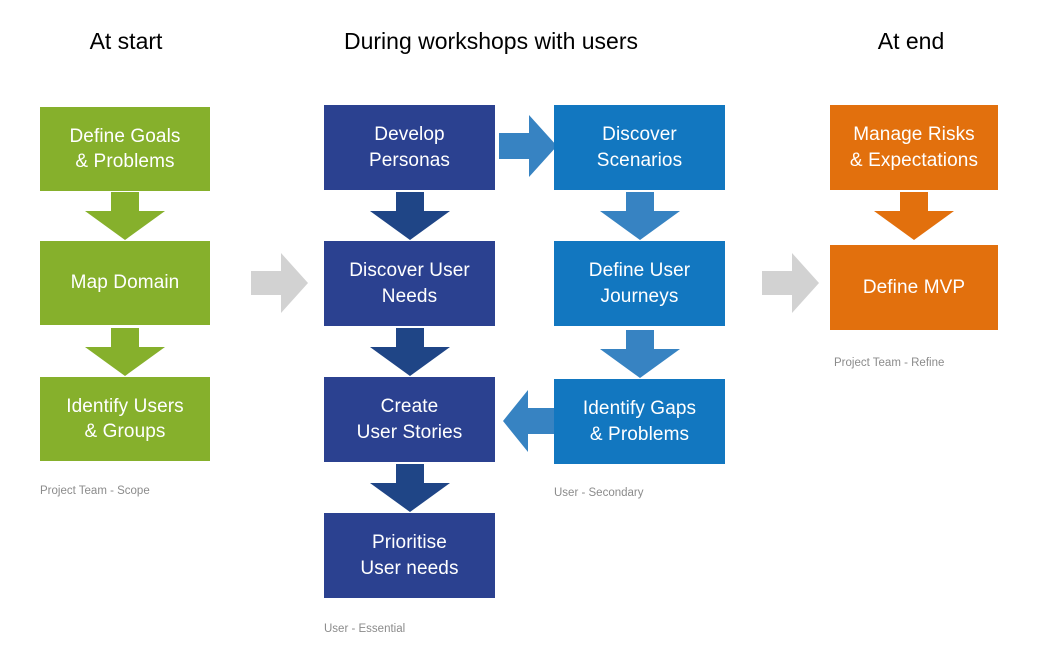 The height and width of the screenshot is (653, 1038). What do you see at coordinates (639, 271) in the screenshot?
I see `box-line-1: Define User` at bounding box center [639, 271].